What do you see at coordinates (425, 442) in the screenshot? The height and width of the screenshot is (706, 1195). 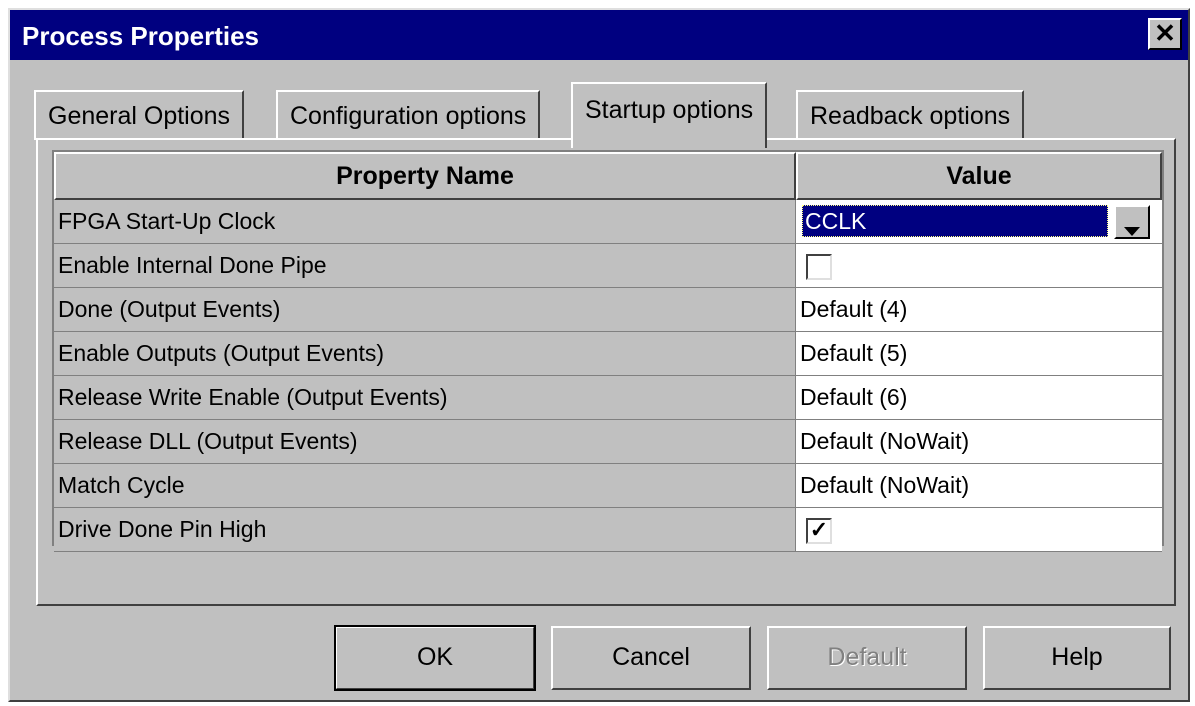 I see `property-name-cell: Release DLL (Output Events)` at bounding box center [425, 442].